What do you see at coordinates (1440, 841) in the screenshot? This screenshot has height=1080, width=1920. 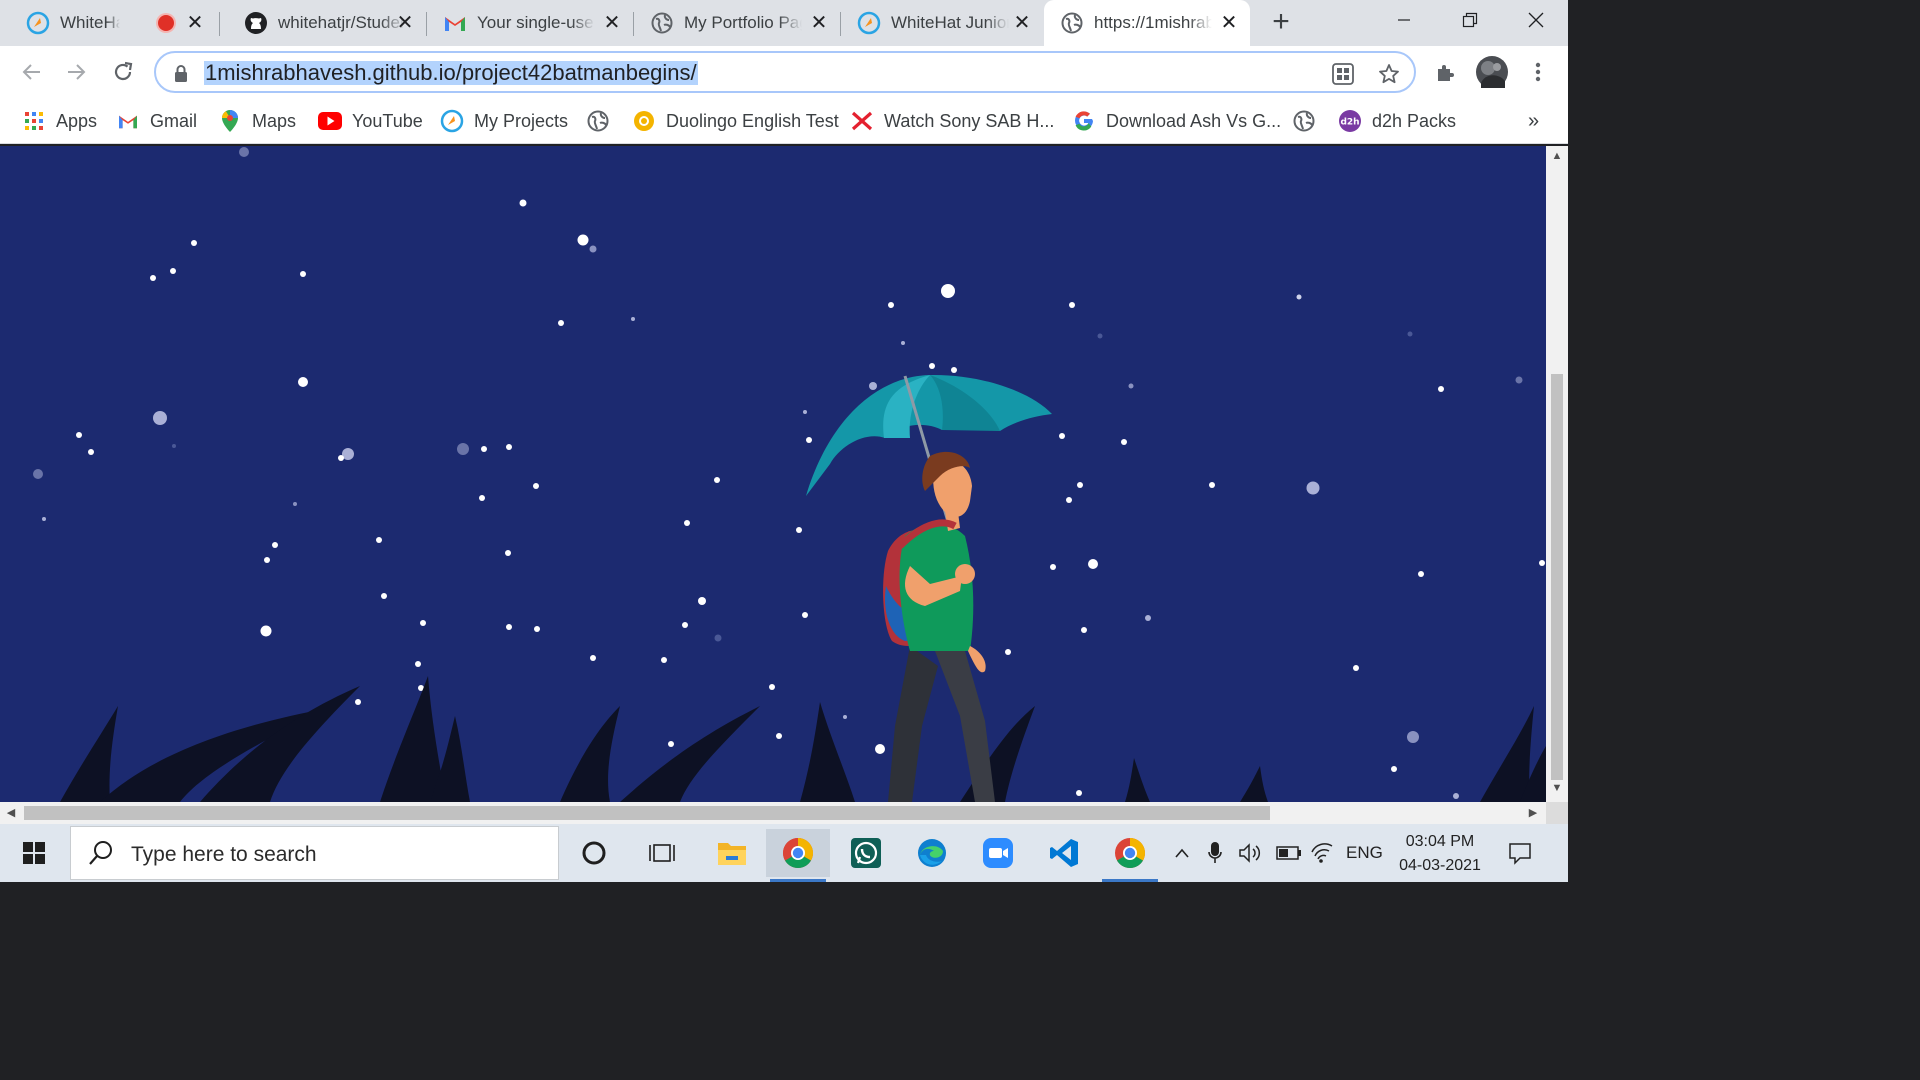 I see `clock-time: 03:04 PM` at bounding box center [1440, 841].